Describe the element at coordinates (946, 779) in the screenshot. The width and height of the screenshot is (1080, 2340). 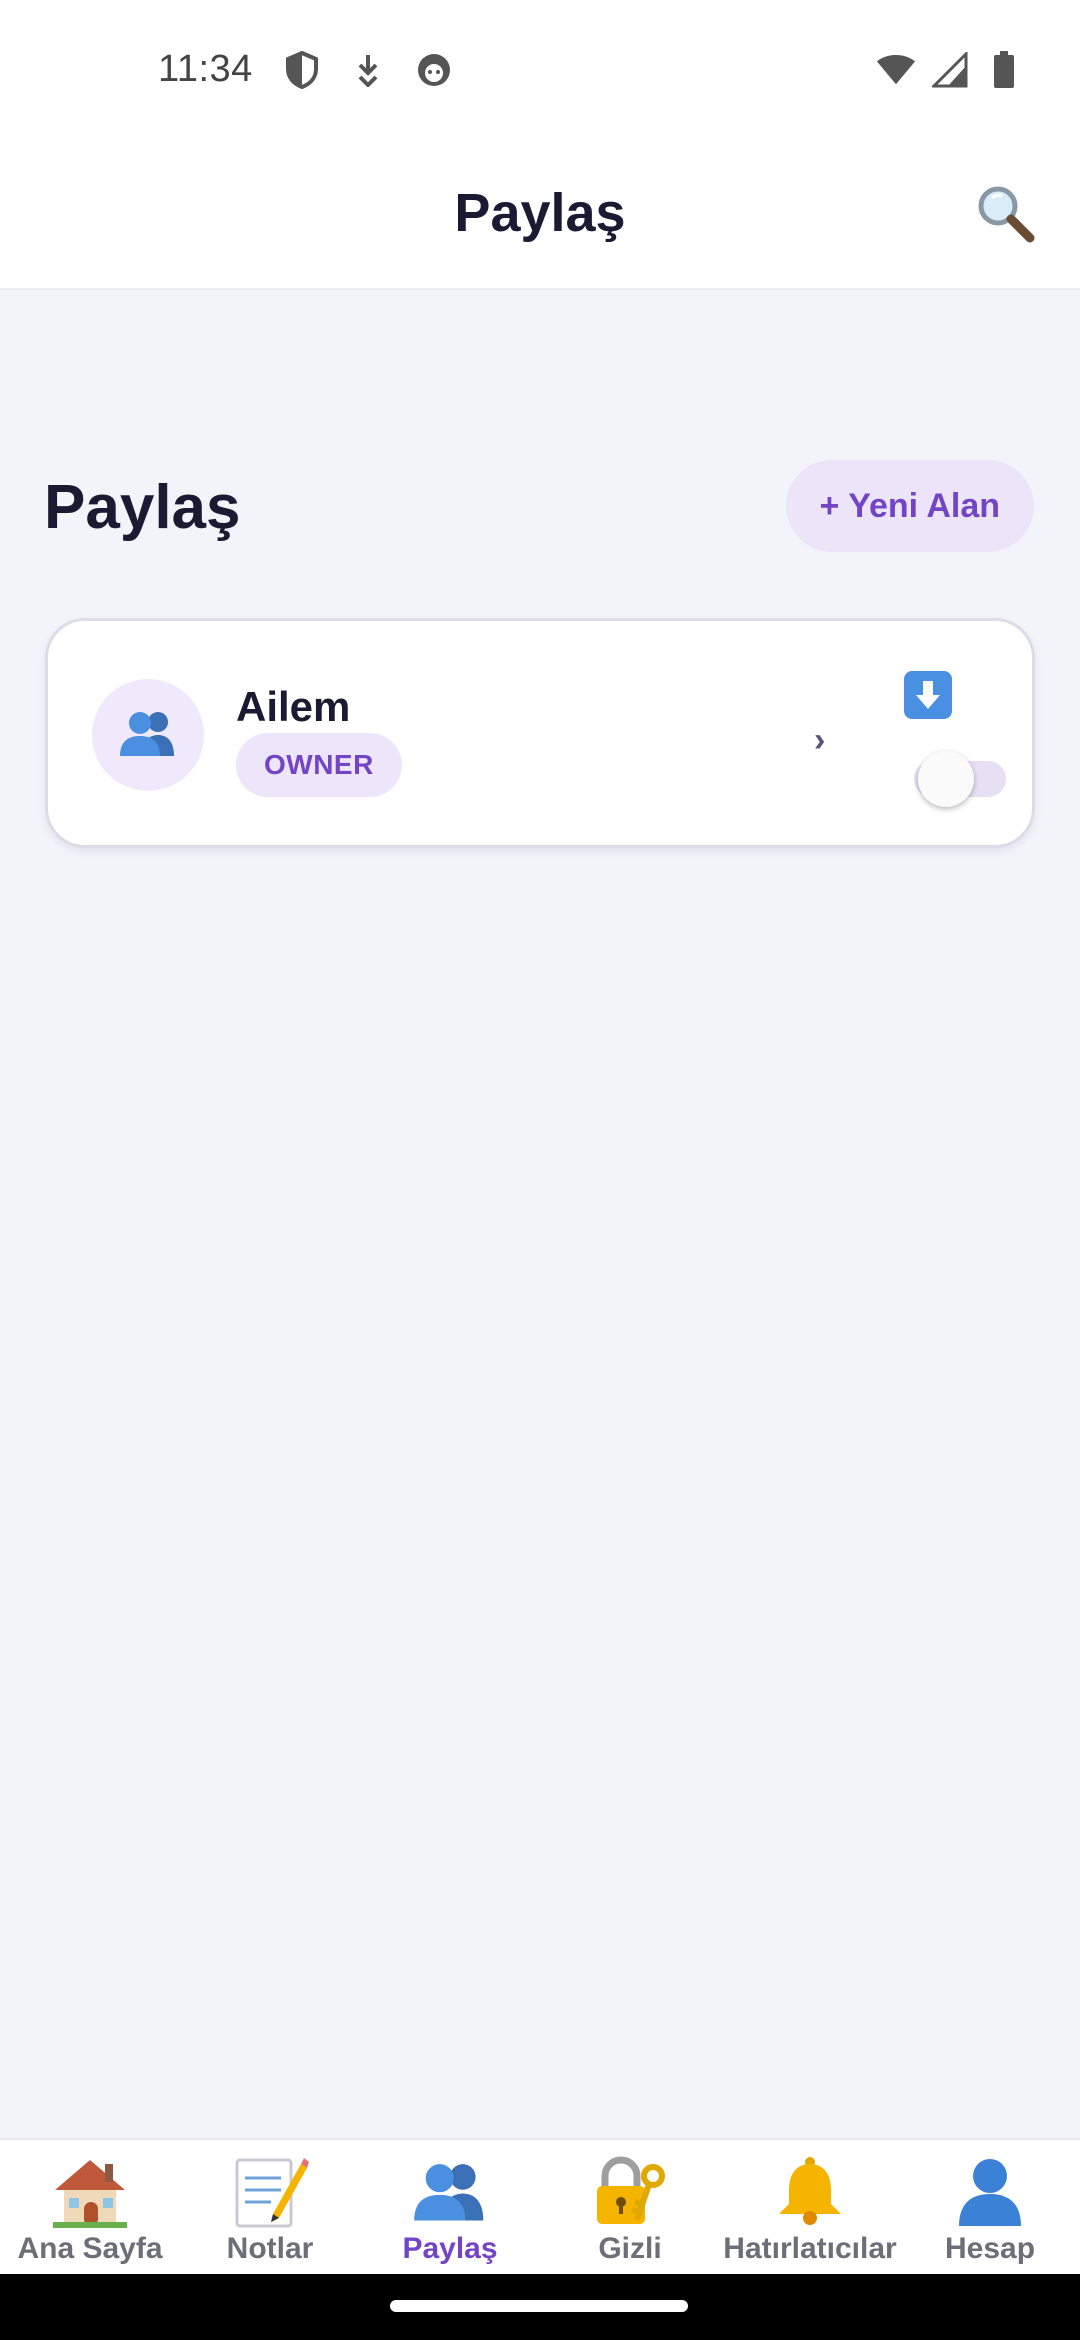
I see `toggle-knob` at that location.